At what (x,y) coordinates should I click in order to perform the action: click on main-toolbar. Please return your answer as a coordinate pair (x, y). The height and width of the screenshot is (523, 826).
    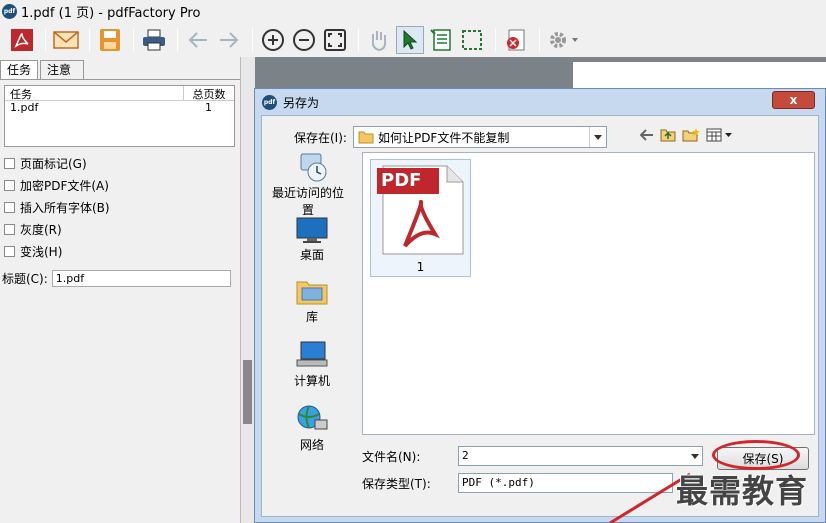
    Looking at the image, I should click on (413, 39).